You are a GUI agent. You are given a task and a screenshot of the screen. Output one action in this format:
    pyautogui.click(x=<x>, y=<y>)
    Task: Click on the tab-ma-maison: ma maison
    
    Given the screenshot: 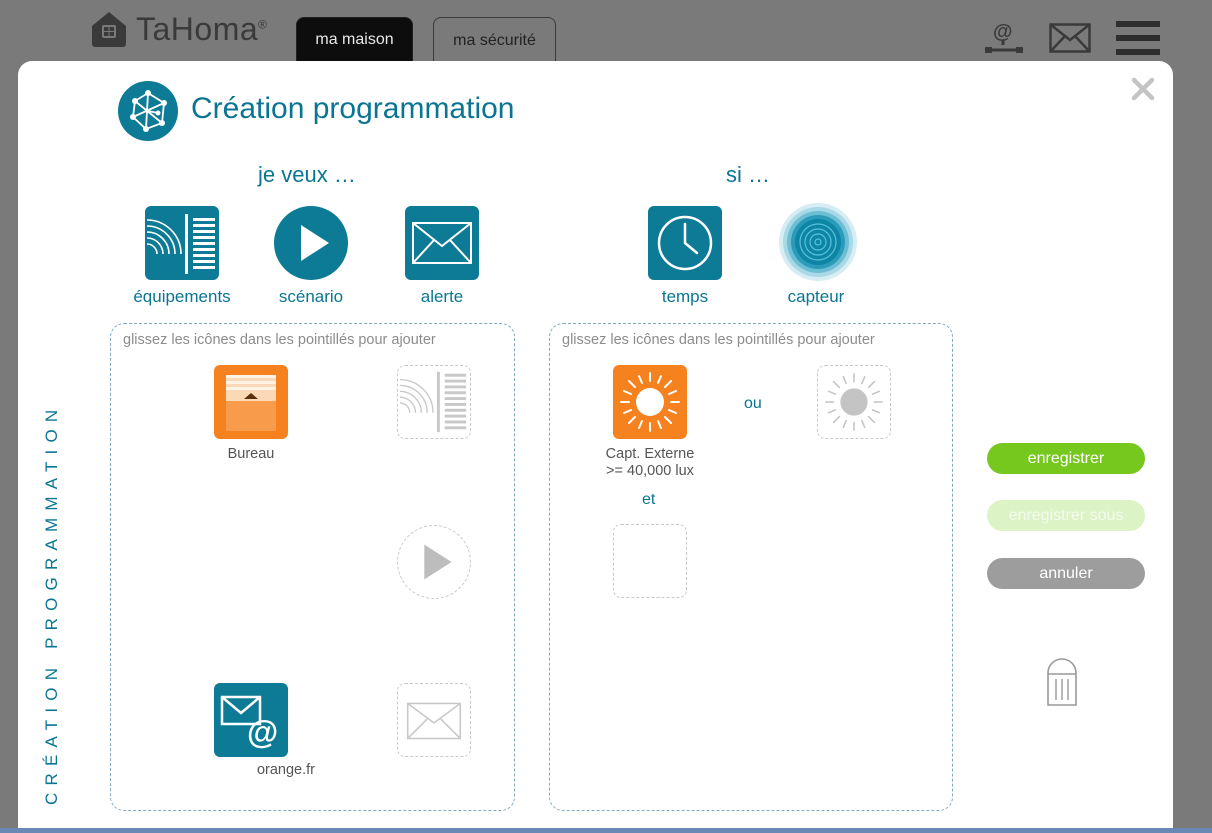 What is the action you would take?
    pyautogui.click(x=354, y=40)
    